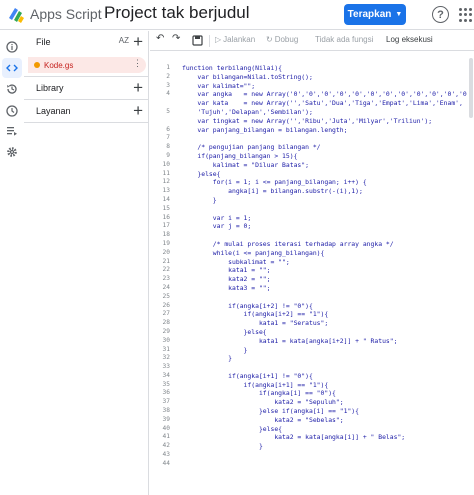 The width and height of the screenshot is (474, 495). I want to click on add-service-icon: +, so click(138, 110).